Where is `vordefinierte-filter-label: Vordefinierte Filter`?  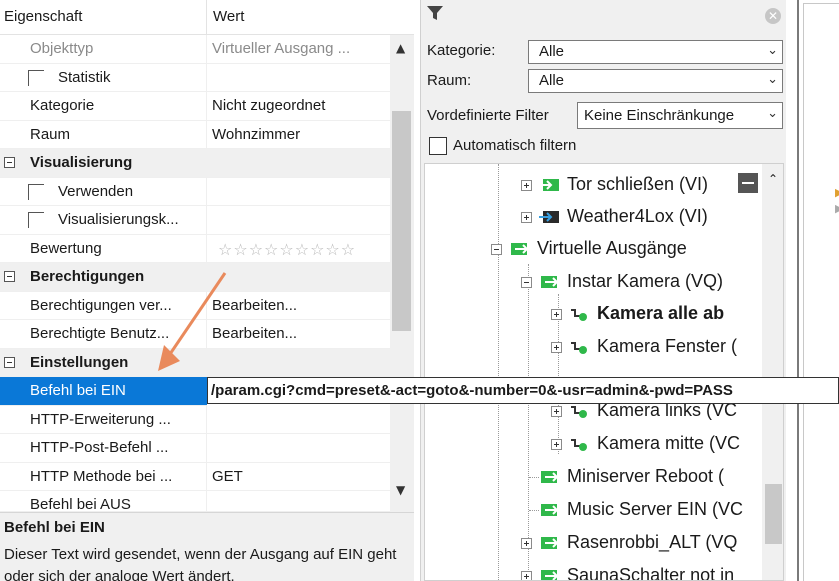 vordefinierte-filter-label: Vordefinierte Filter is located at coordinates (488, 115).